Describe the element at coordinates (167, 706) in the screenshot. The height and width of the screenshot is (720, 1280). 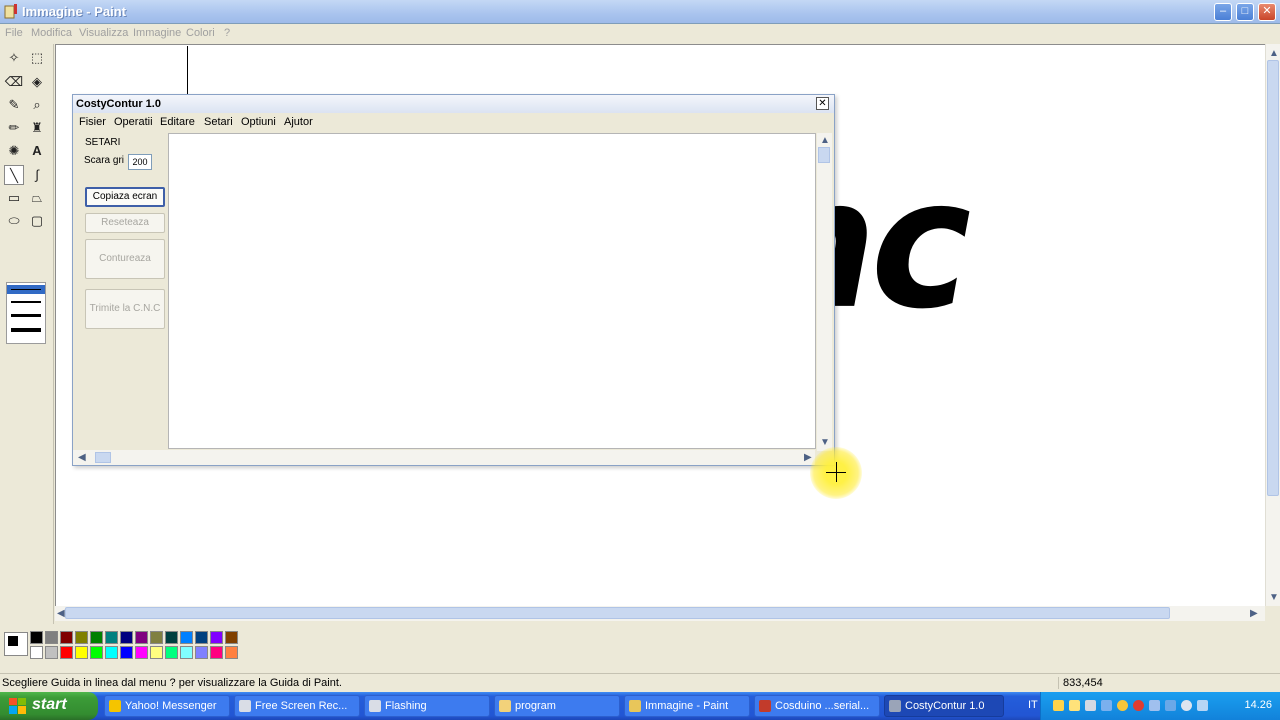
I see `taskbar-item: Yahoo! Messenger` at that location.